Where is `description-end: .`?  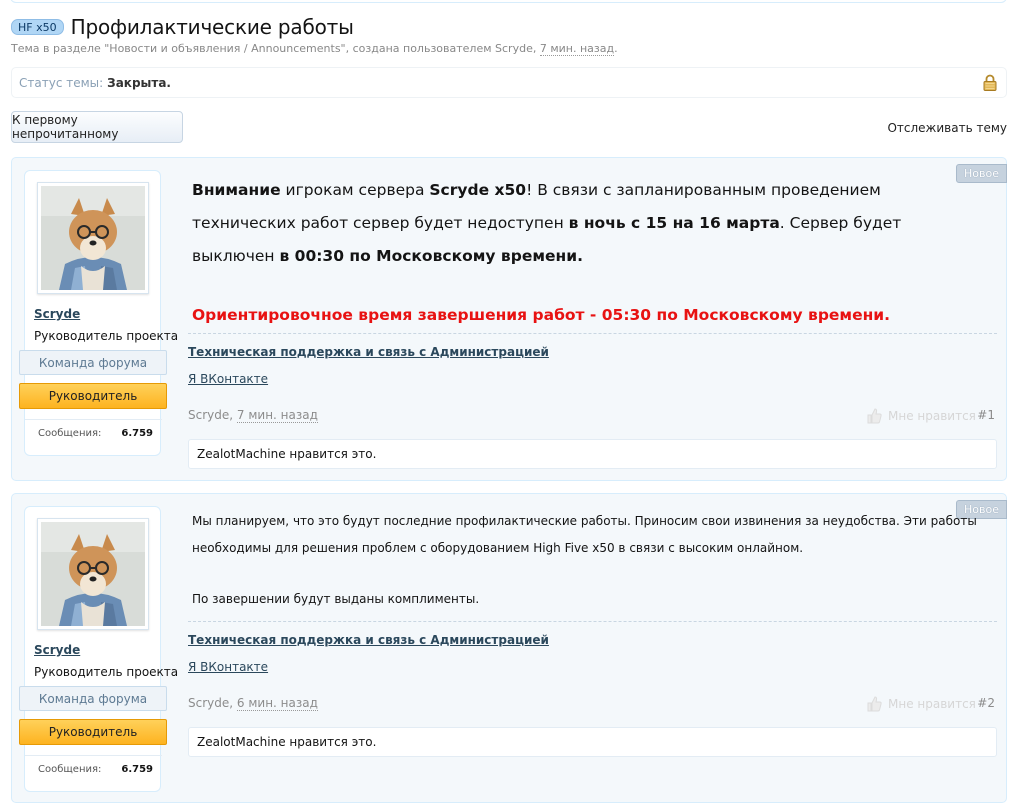
description-end: . is located at coordinates (616, 48).